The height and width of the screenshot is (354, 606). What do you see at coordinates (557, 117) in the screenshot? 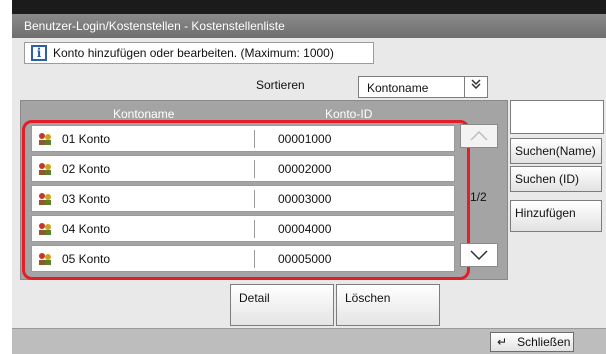
I see `search-field` at bounding box center [557, 117].